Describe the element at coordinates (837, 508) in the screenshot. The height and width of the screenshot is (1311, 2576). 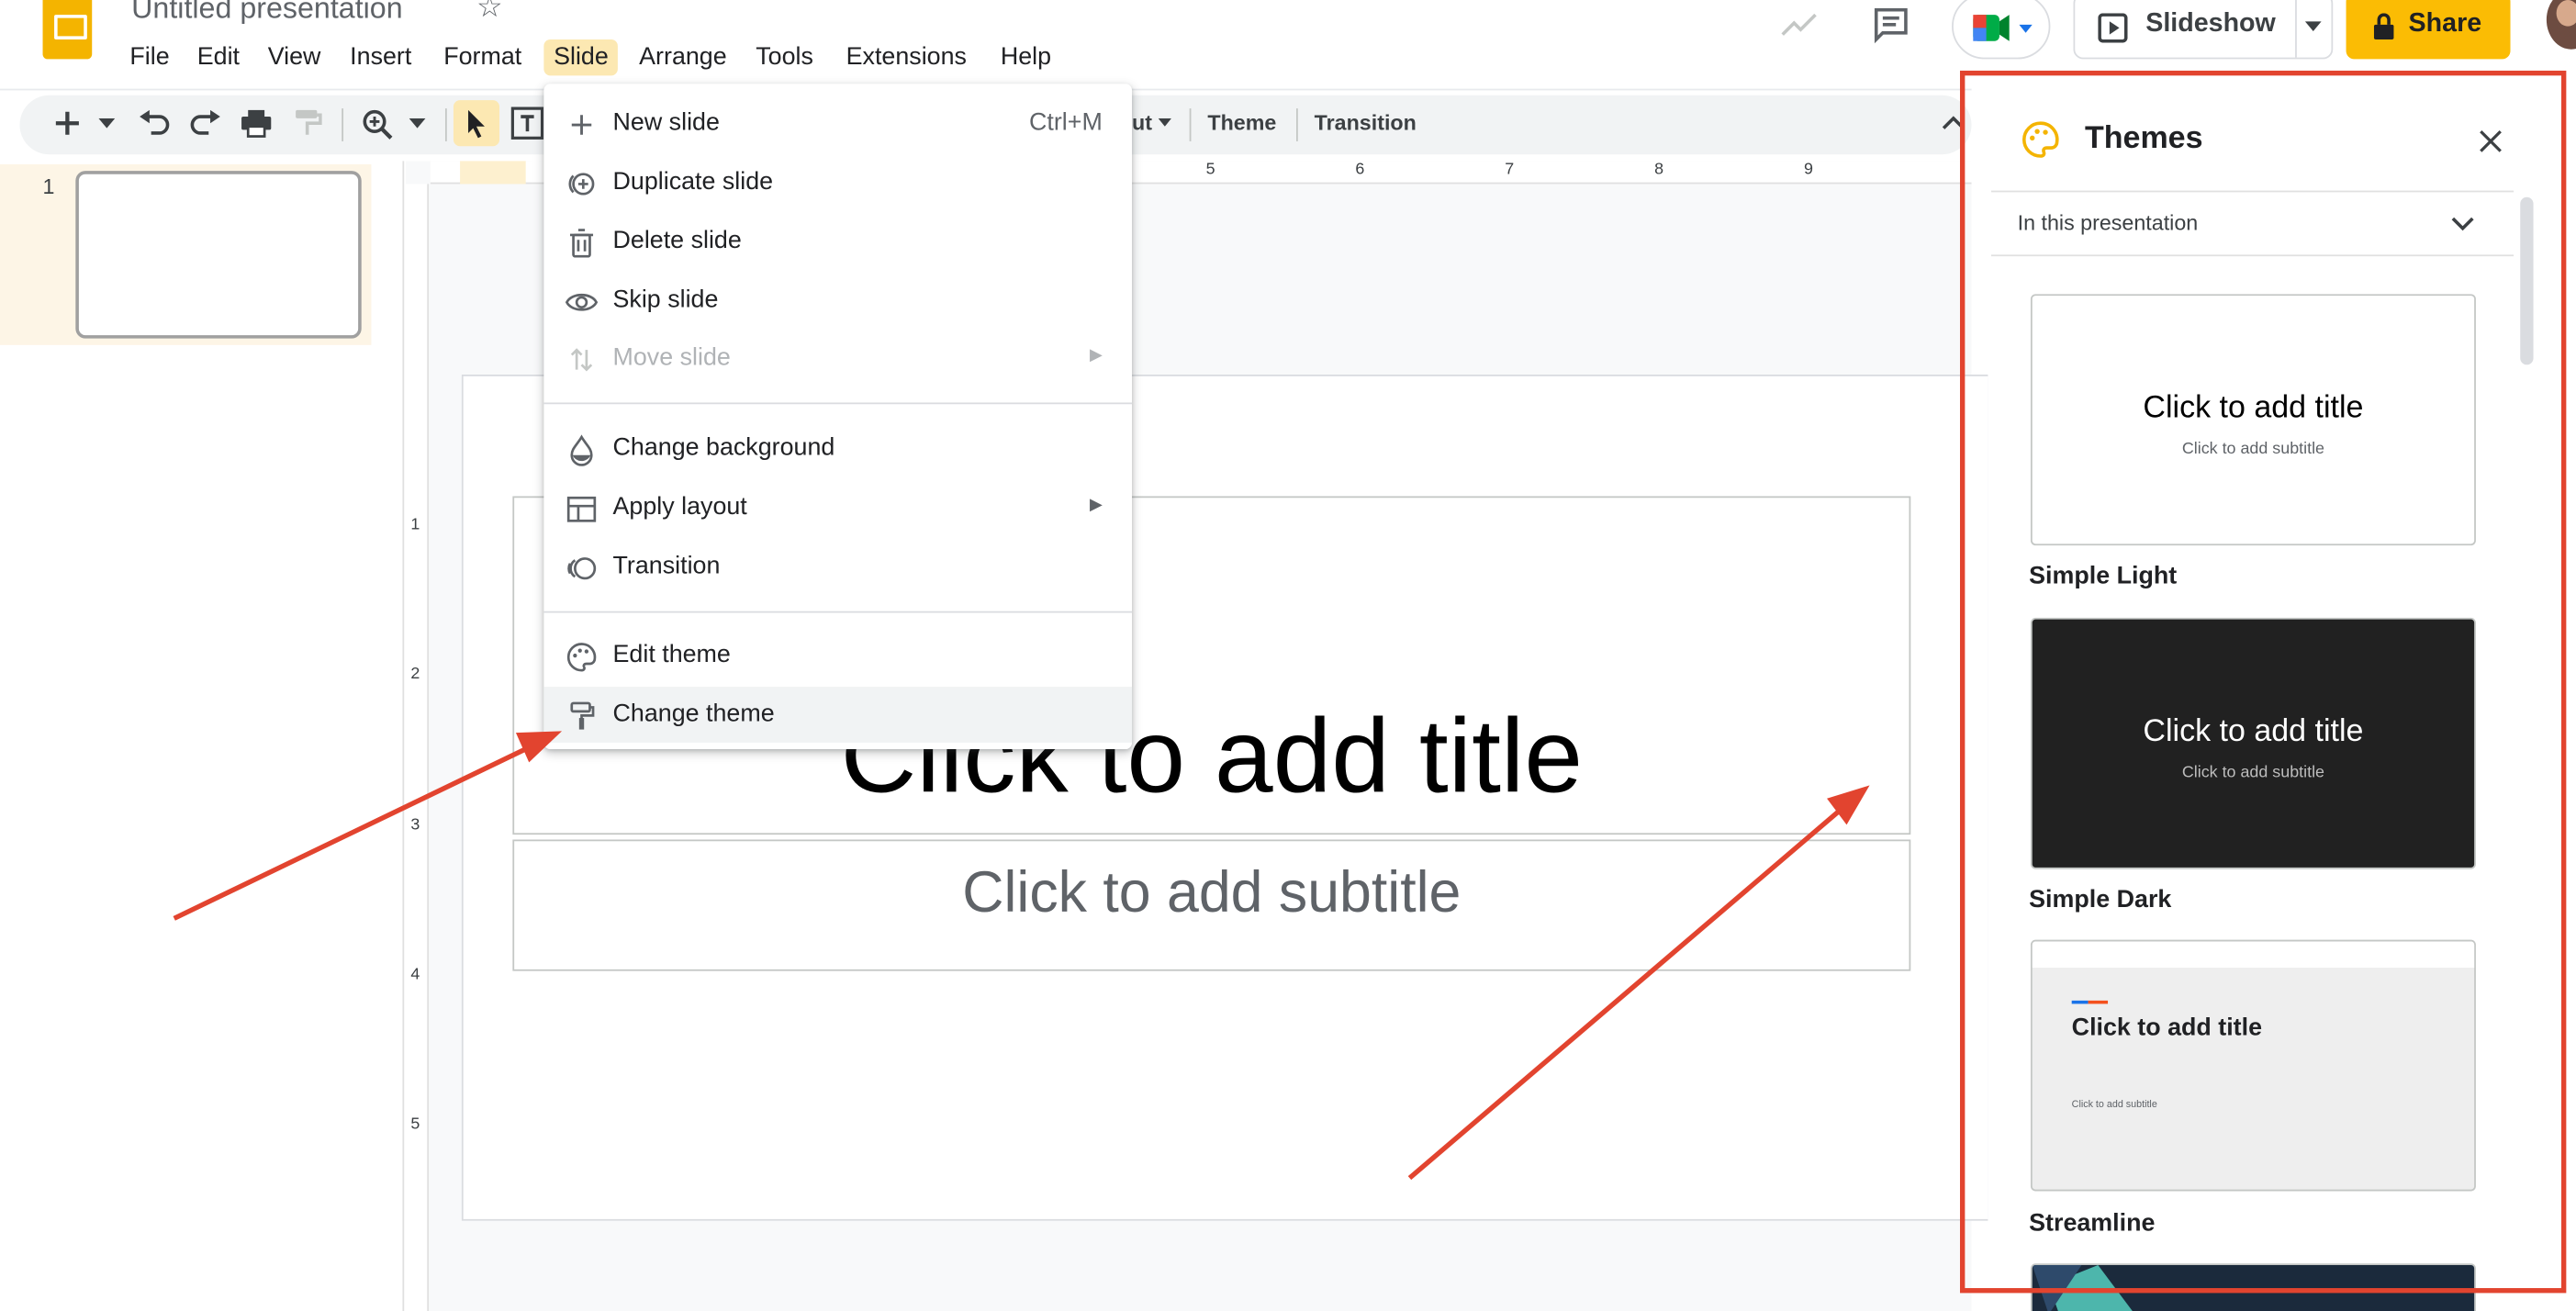
I see `menu-item-apply-layout: Apply layout ▶` at that location.